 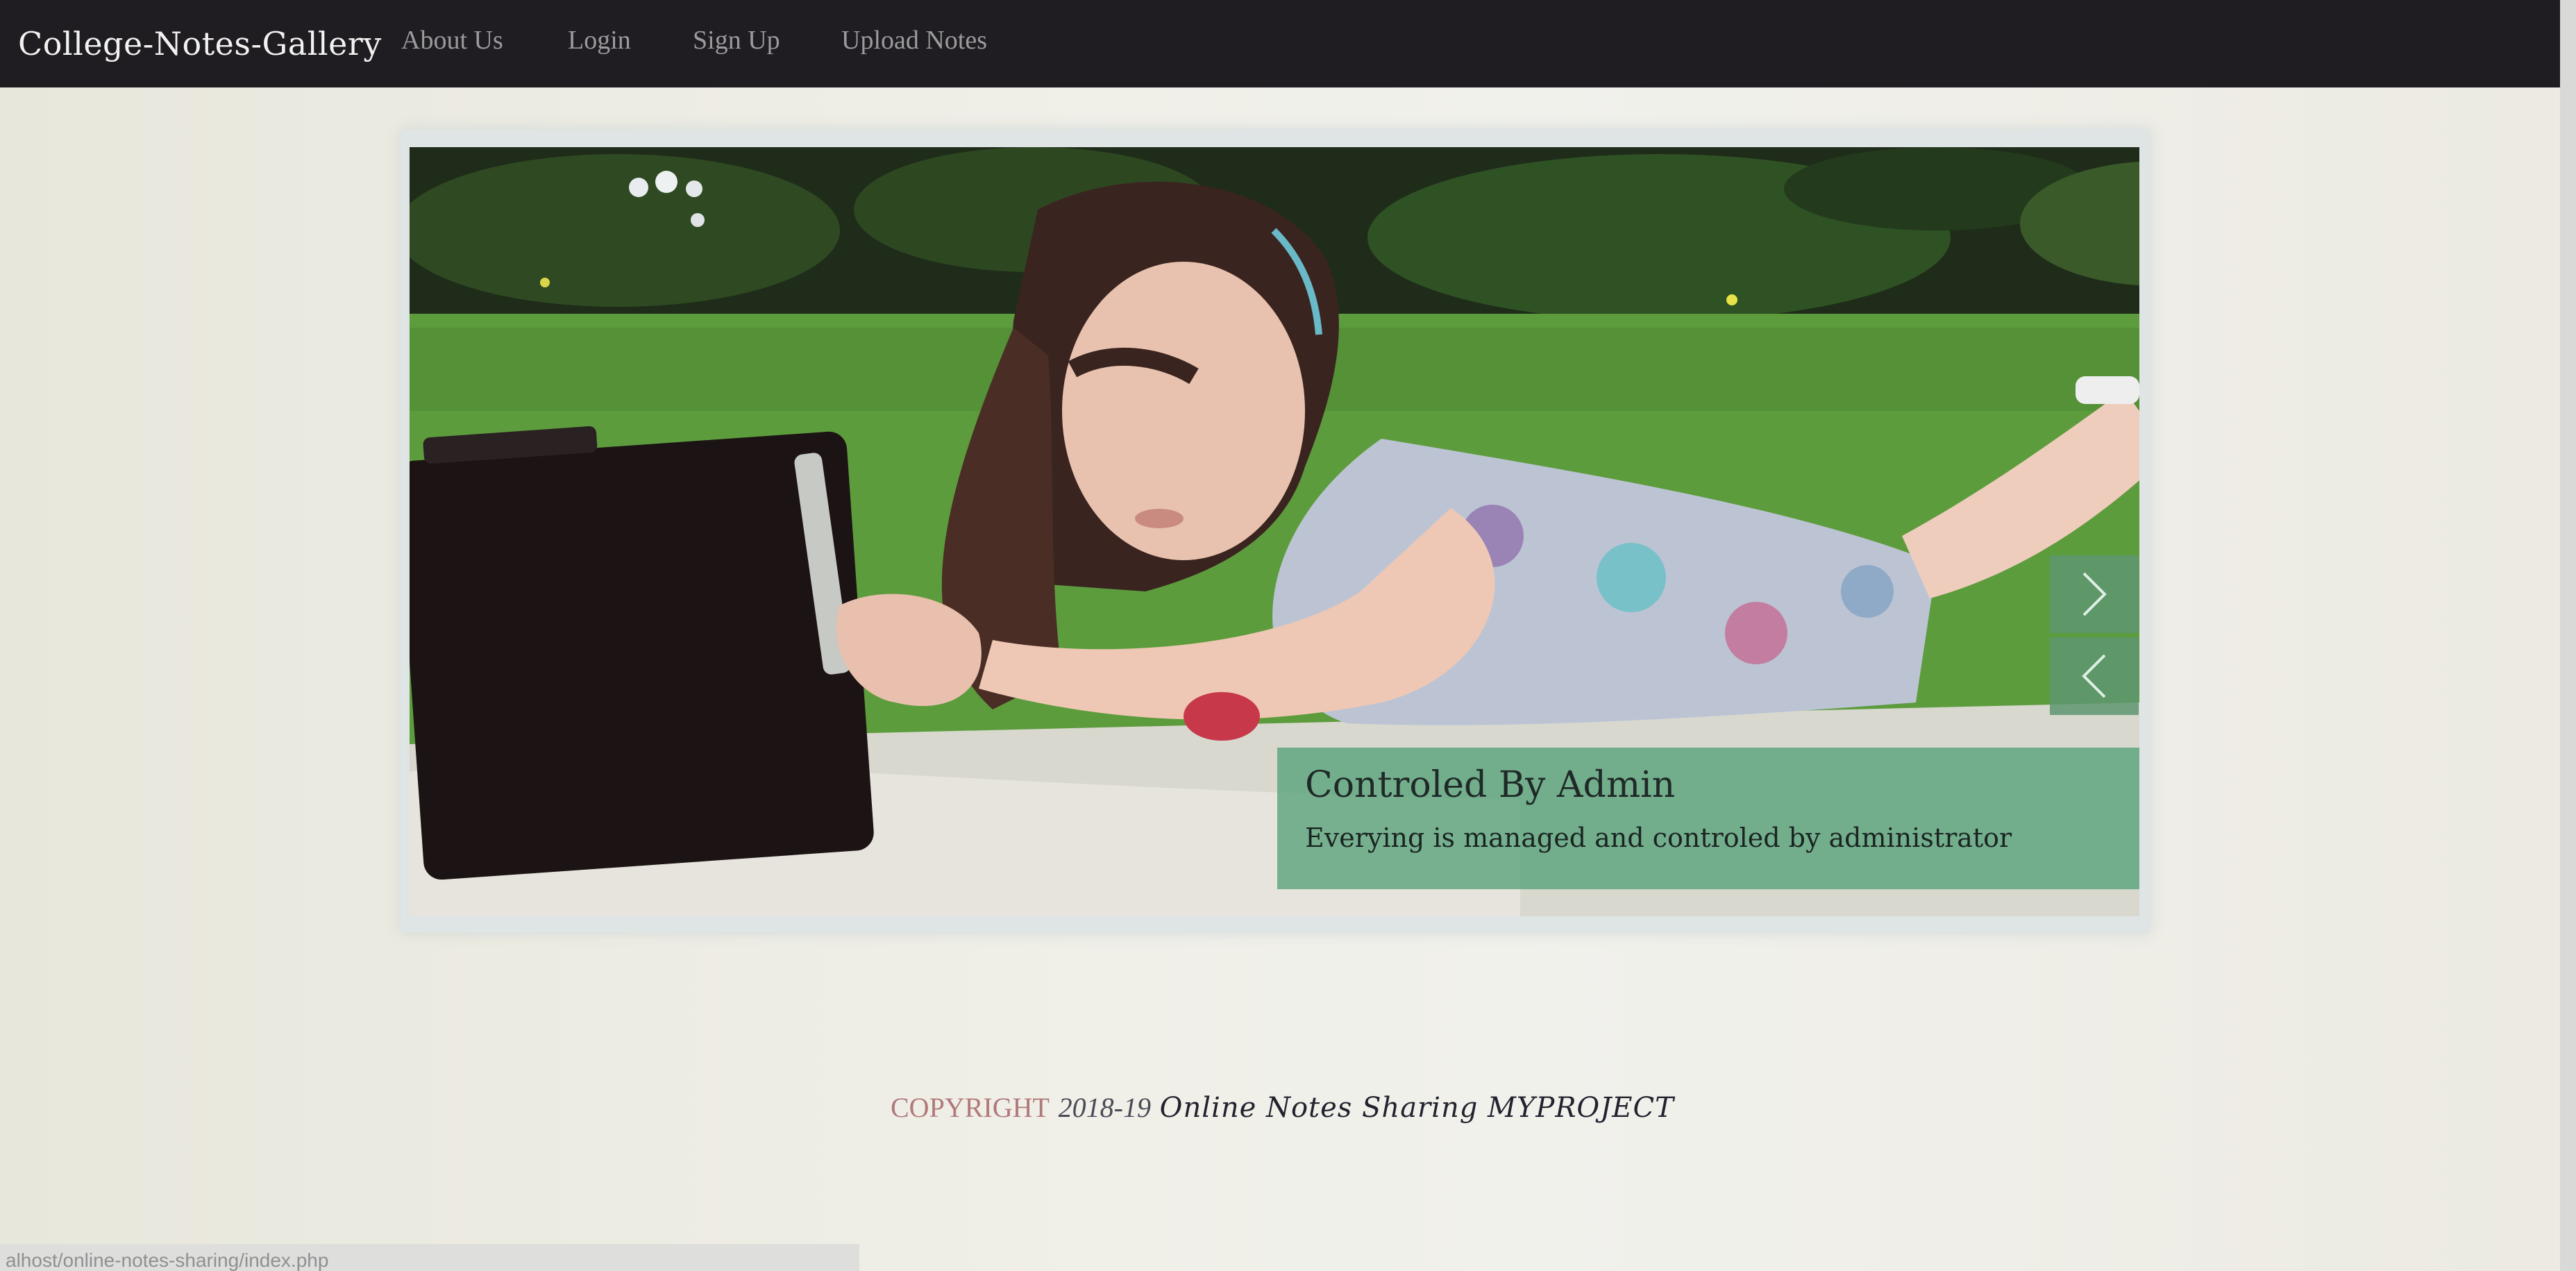 I want to click on nav-link-sign-up: Sign Up, so click(x=736, y=40).